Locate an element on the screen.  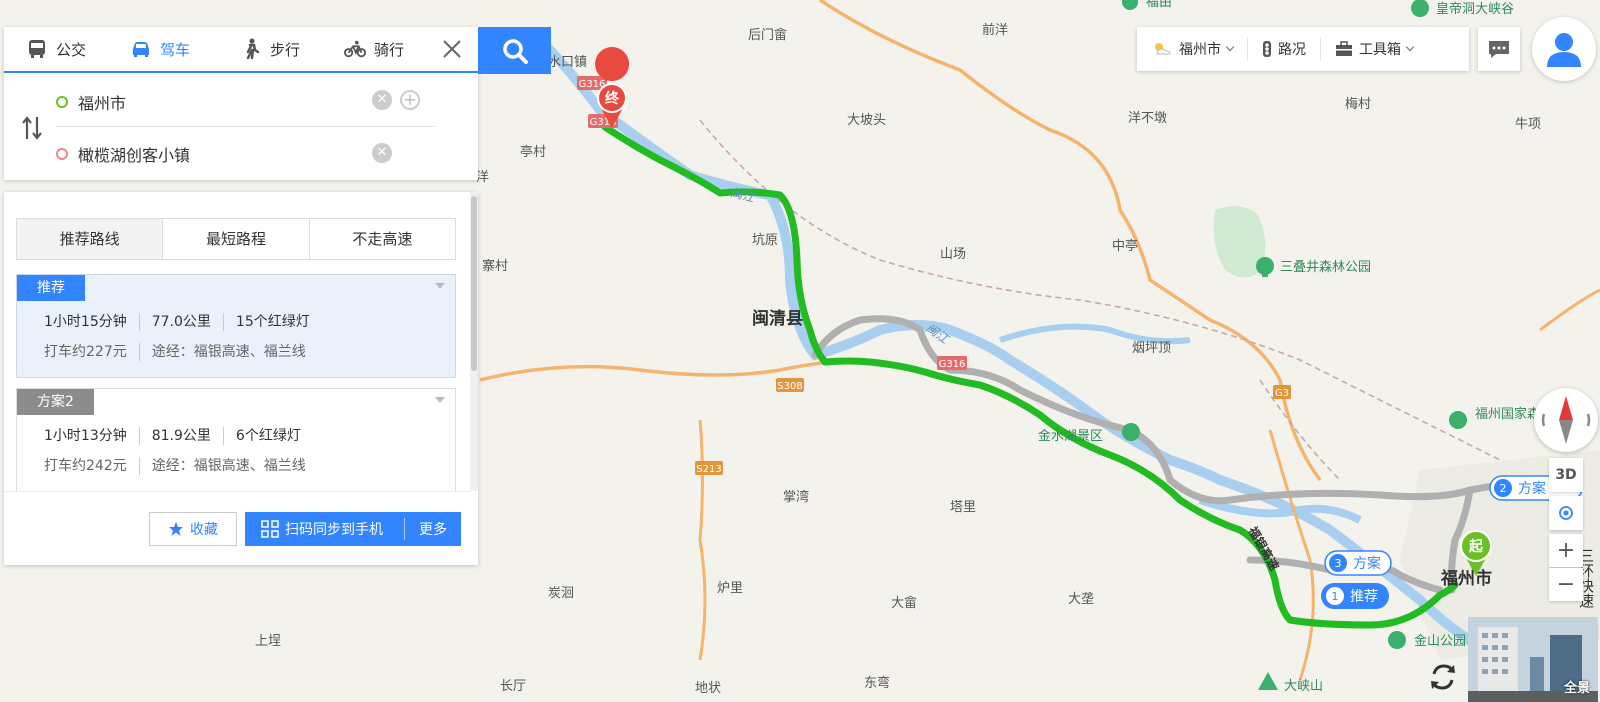
compass-control is located at coordinates (1566, 420).